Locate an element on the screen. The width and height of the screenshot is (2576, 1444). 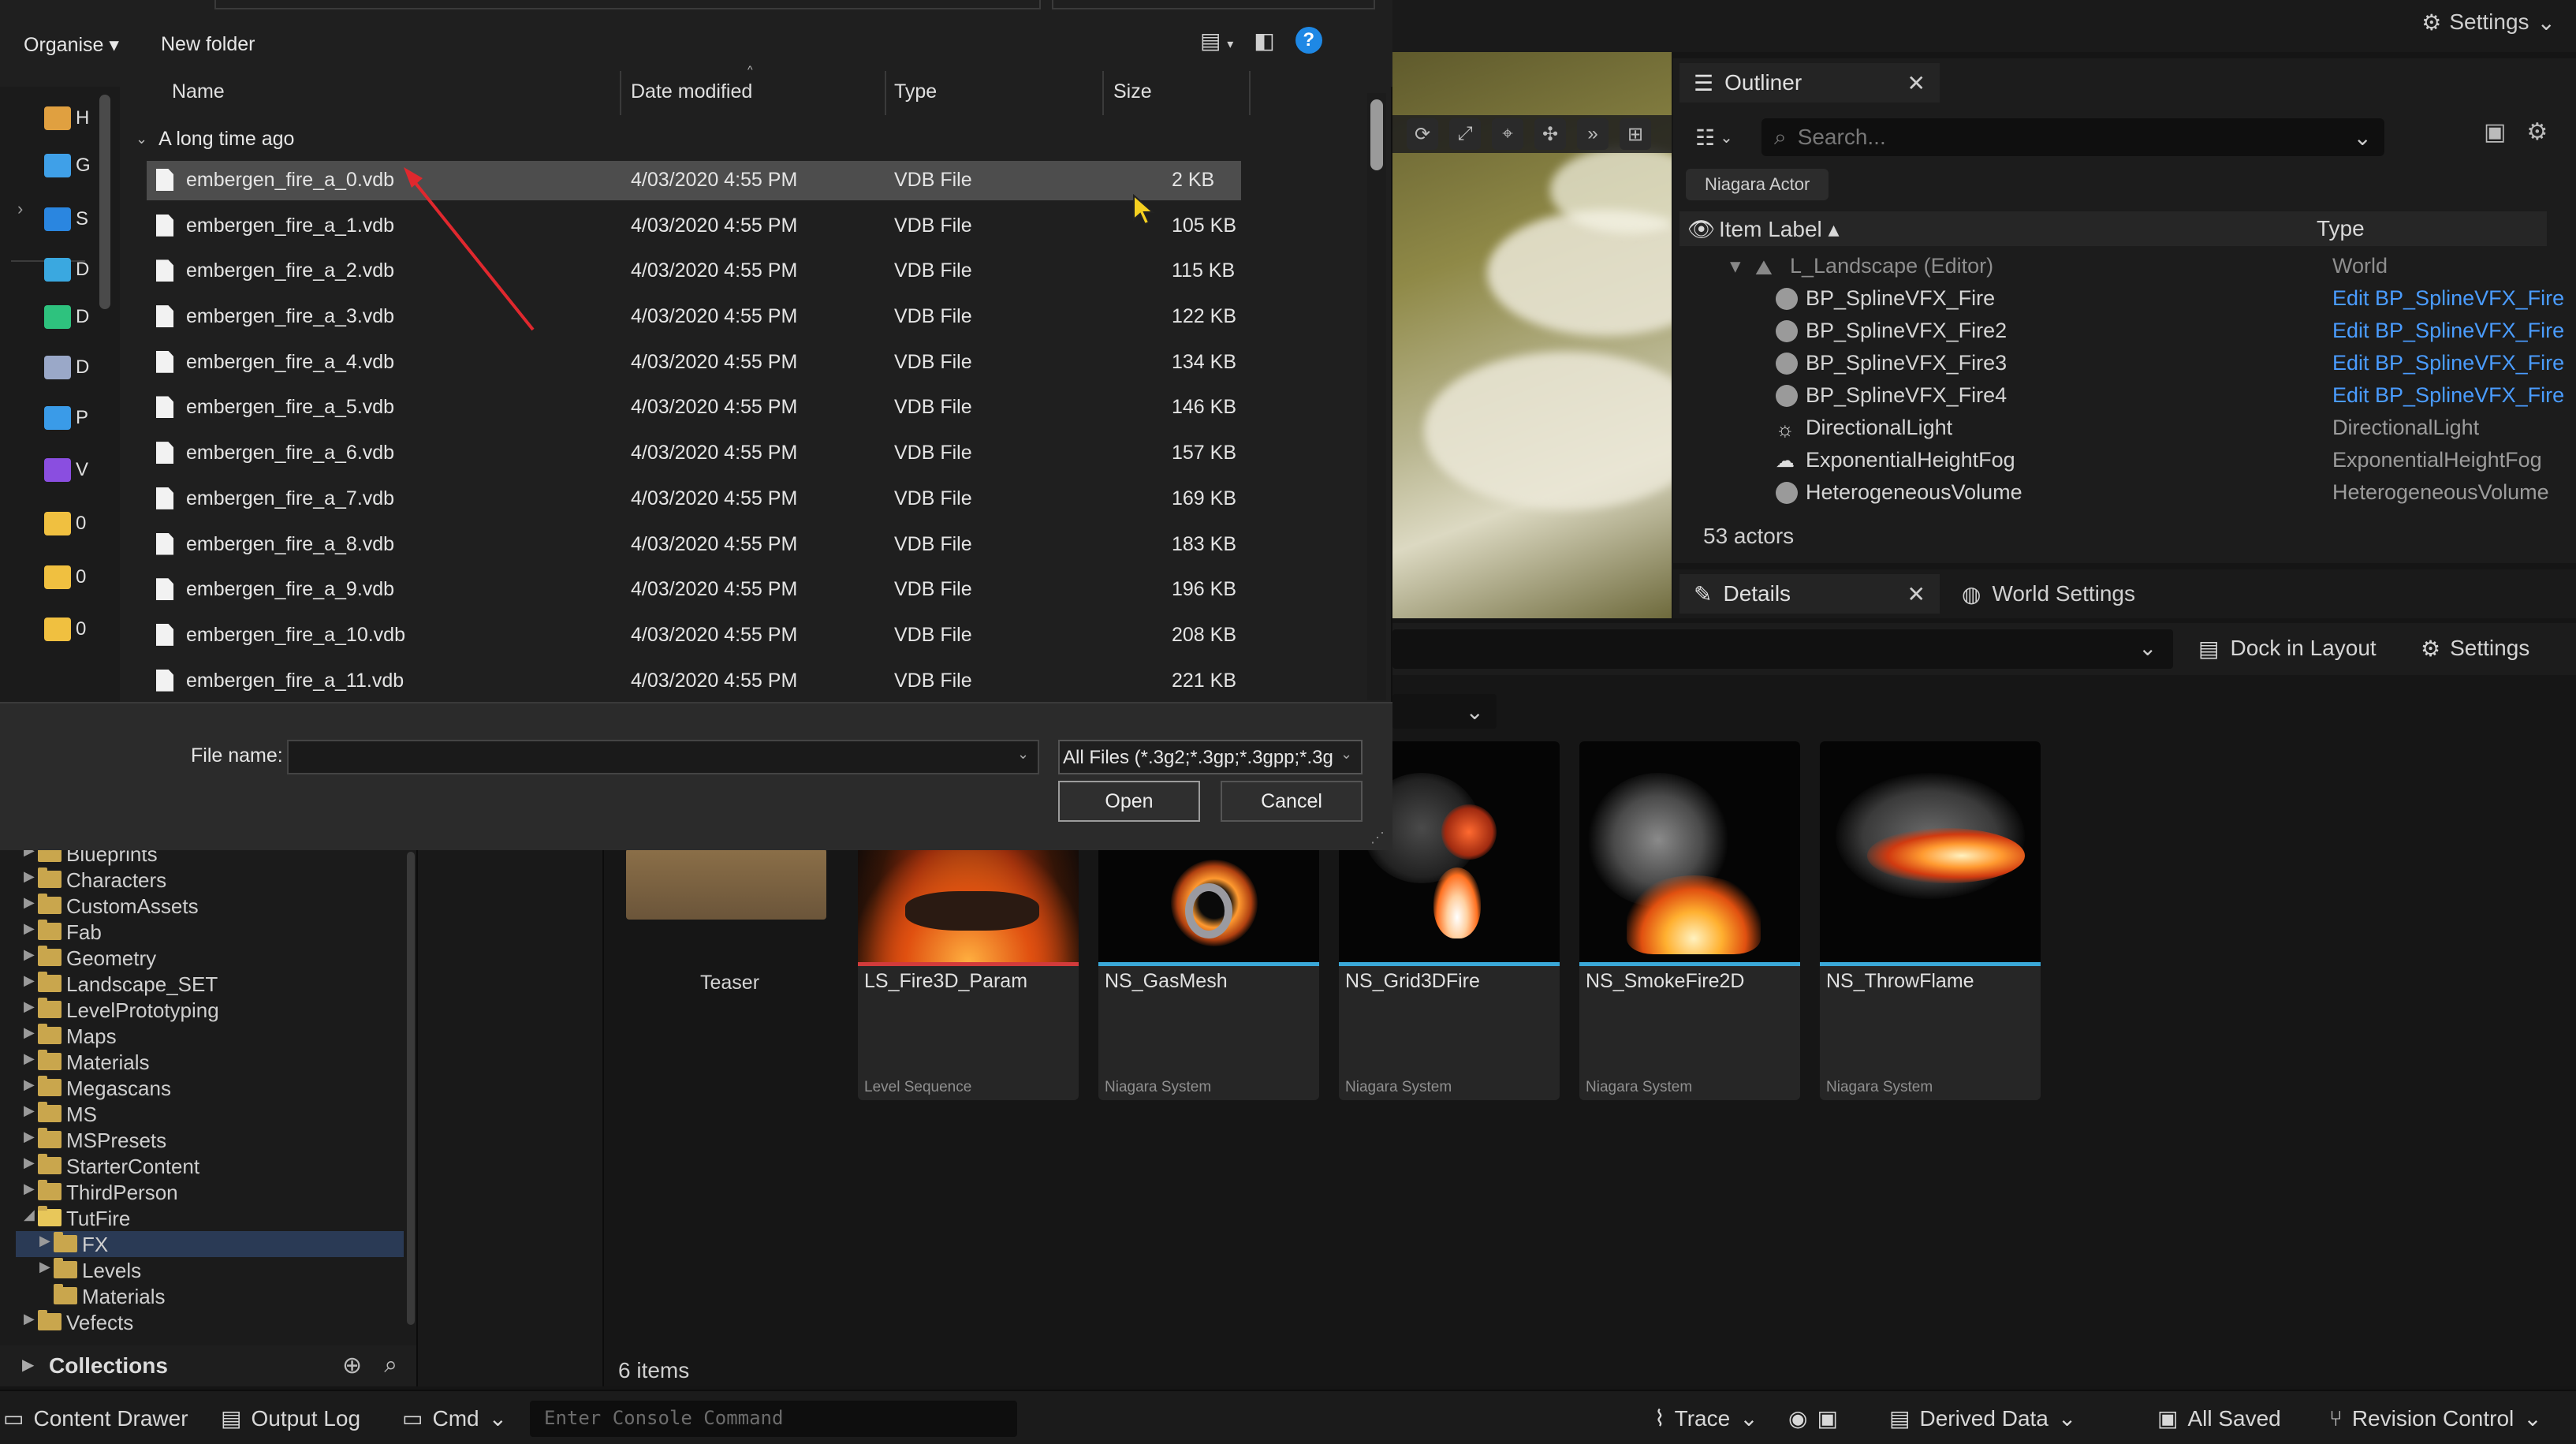
scale-icon: ⤢ is located at coordinates (1465, 134).